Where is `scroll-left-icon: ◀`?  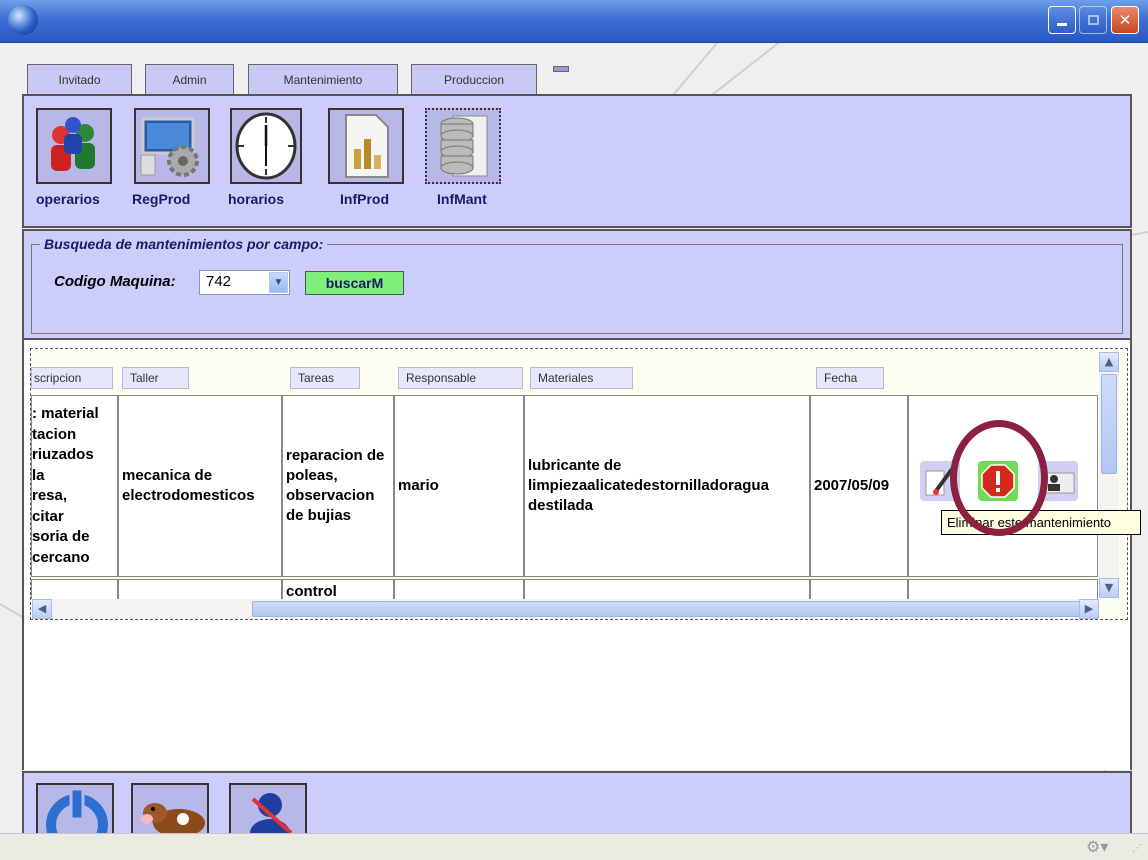 scroll-left-icon: ◀ is located at coordinates (42, 609).